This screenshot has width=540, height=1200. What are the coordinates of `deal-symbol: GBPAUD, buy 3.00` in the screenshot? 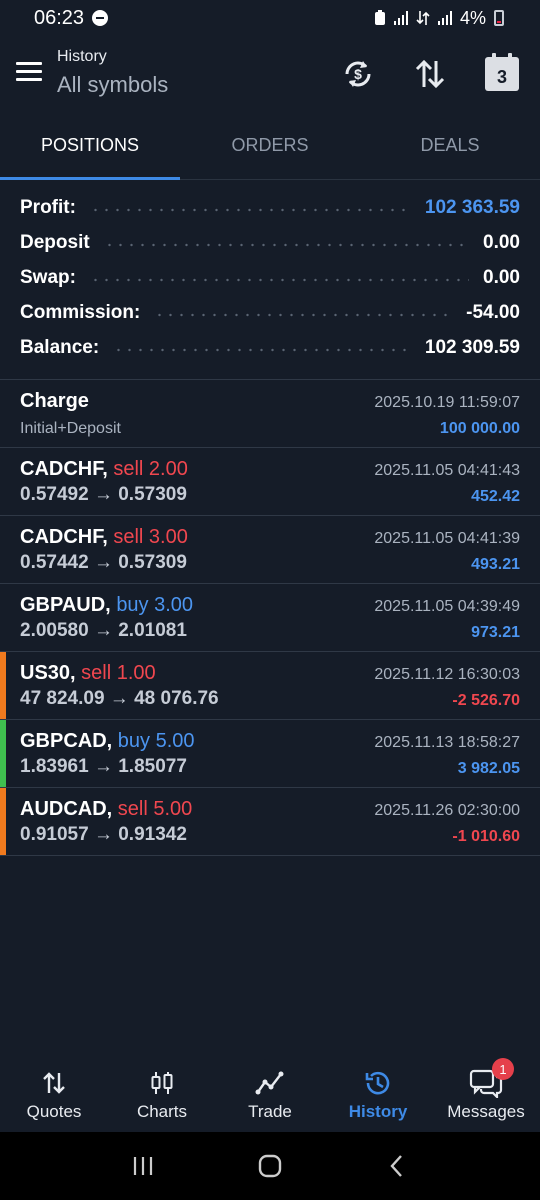 It's located at (107, 605).